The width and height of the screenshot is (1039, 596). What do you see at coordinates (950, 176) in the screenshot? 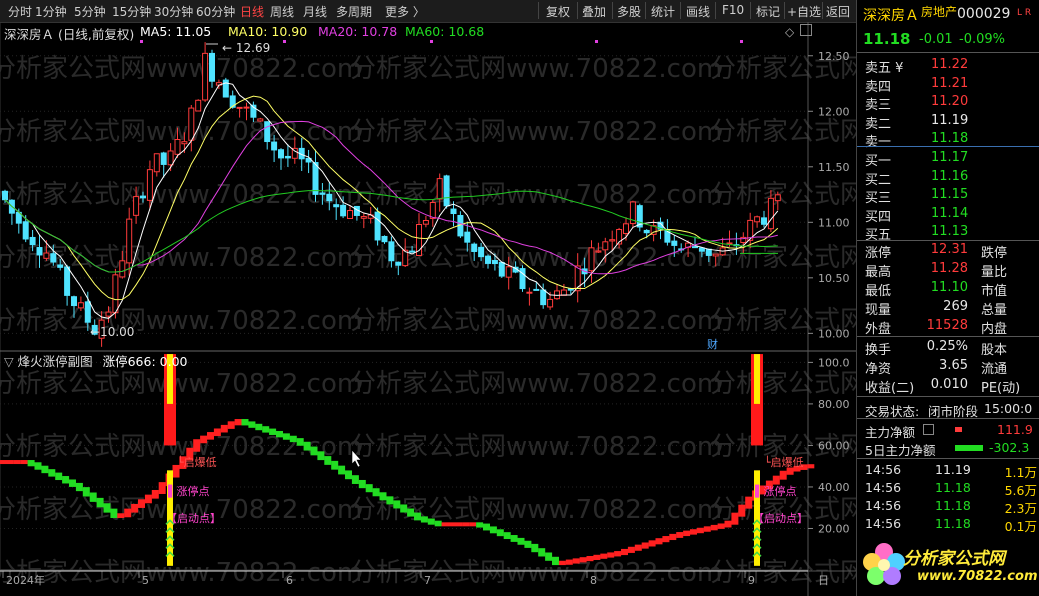
I see `bid-price: 11.16` at bounding box center [950, 176].